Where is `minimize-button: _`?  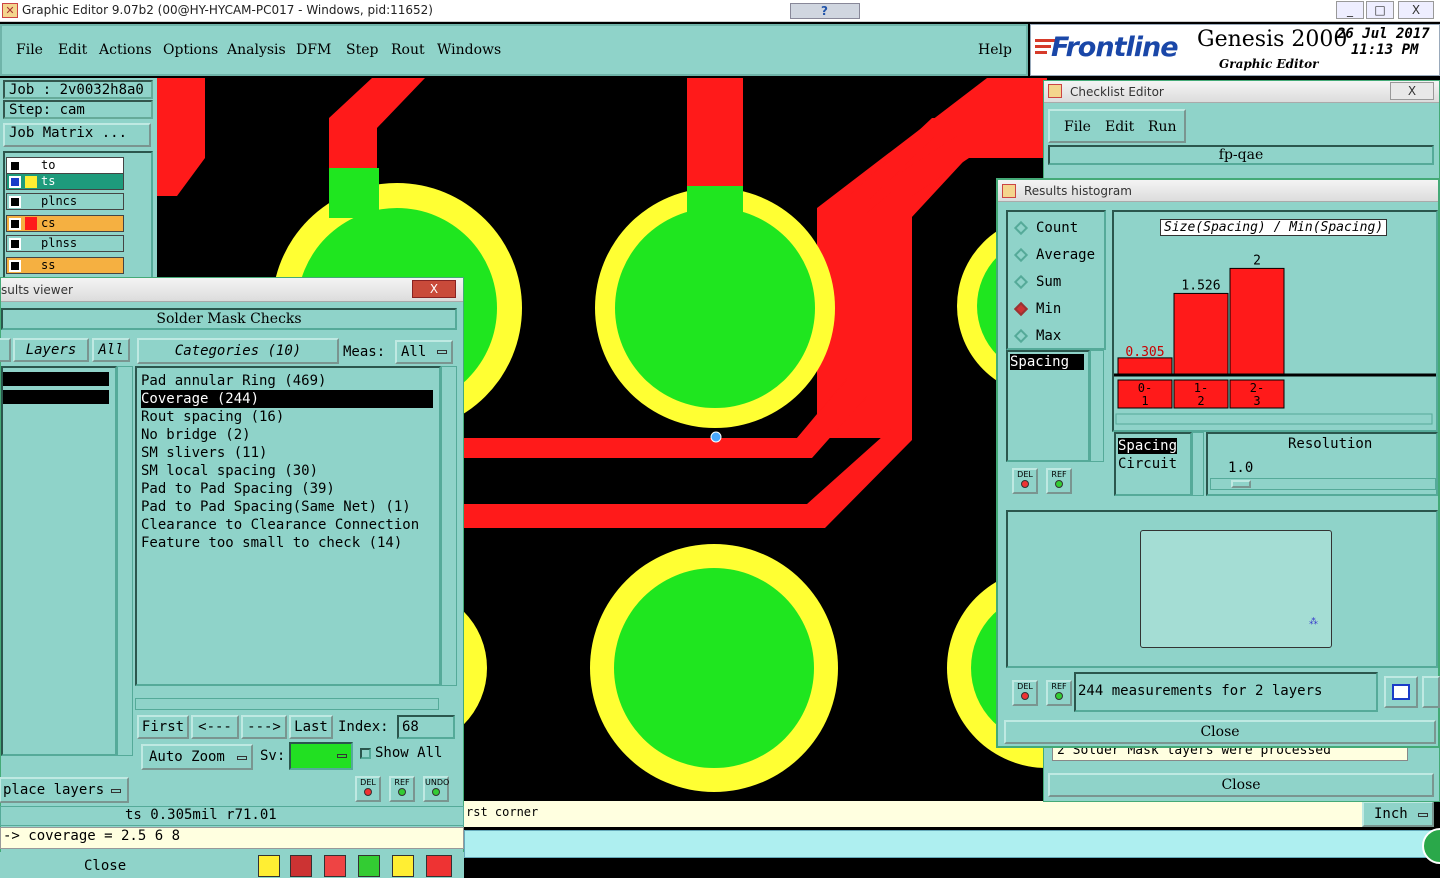
minimize-button: _ is located at coordinates (1350, 10).